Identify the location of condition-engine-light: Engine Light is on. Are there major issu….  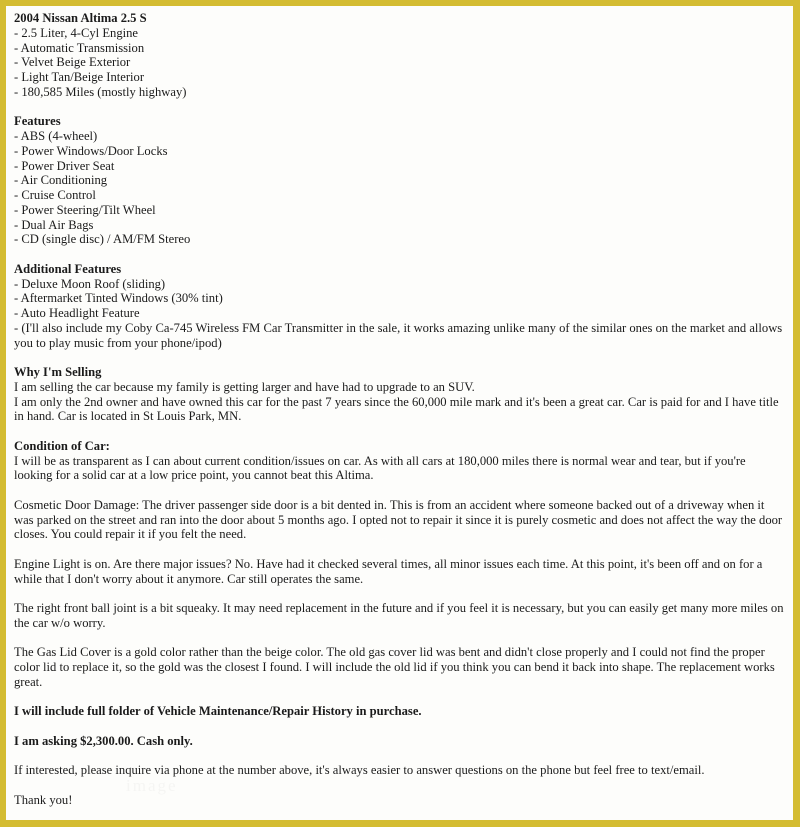
(388, 571).